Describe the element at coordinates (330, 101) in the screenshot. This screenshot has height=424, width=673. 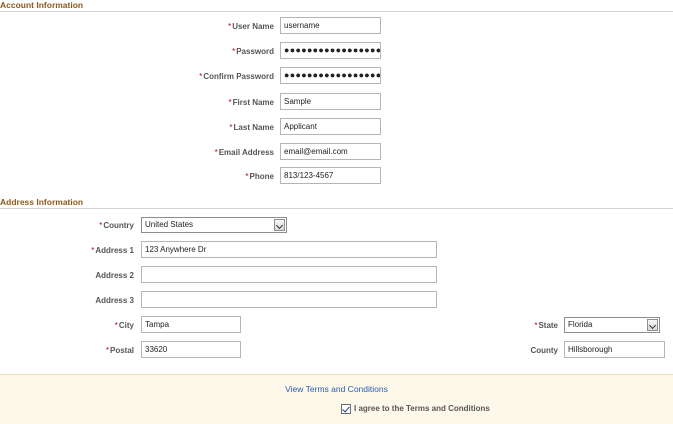
I see `first-name-input: Sample` at that location.